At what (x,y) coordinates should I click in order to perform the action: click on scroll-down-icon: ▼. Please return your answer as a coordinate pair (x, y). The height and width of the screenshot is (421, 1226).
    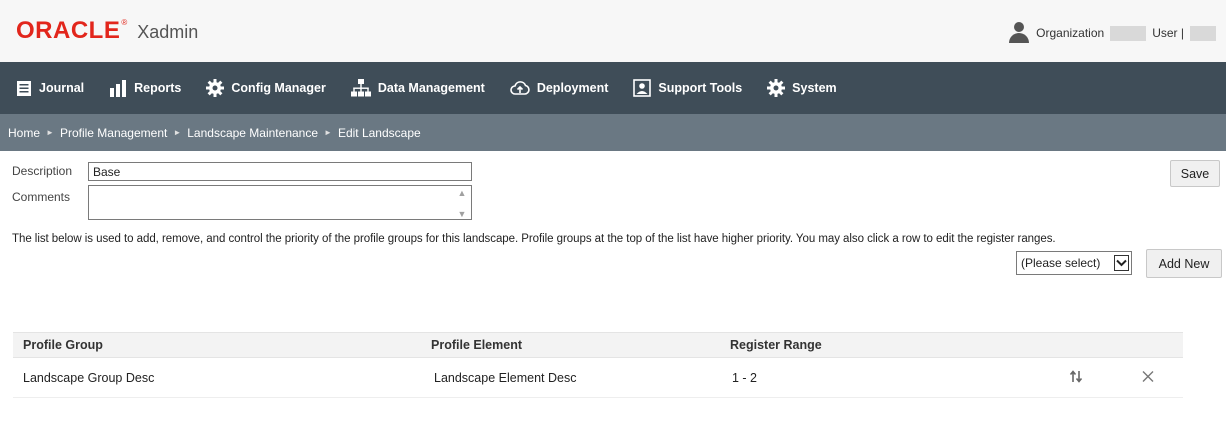
    Looking at the image, I should click on (462, 214).